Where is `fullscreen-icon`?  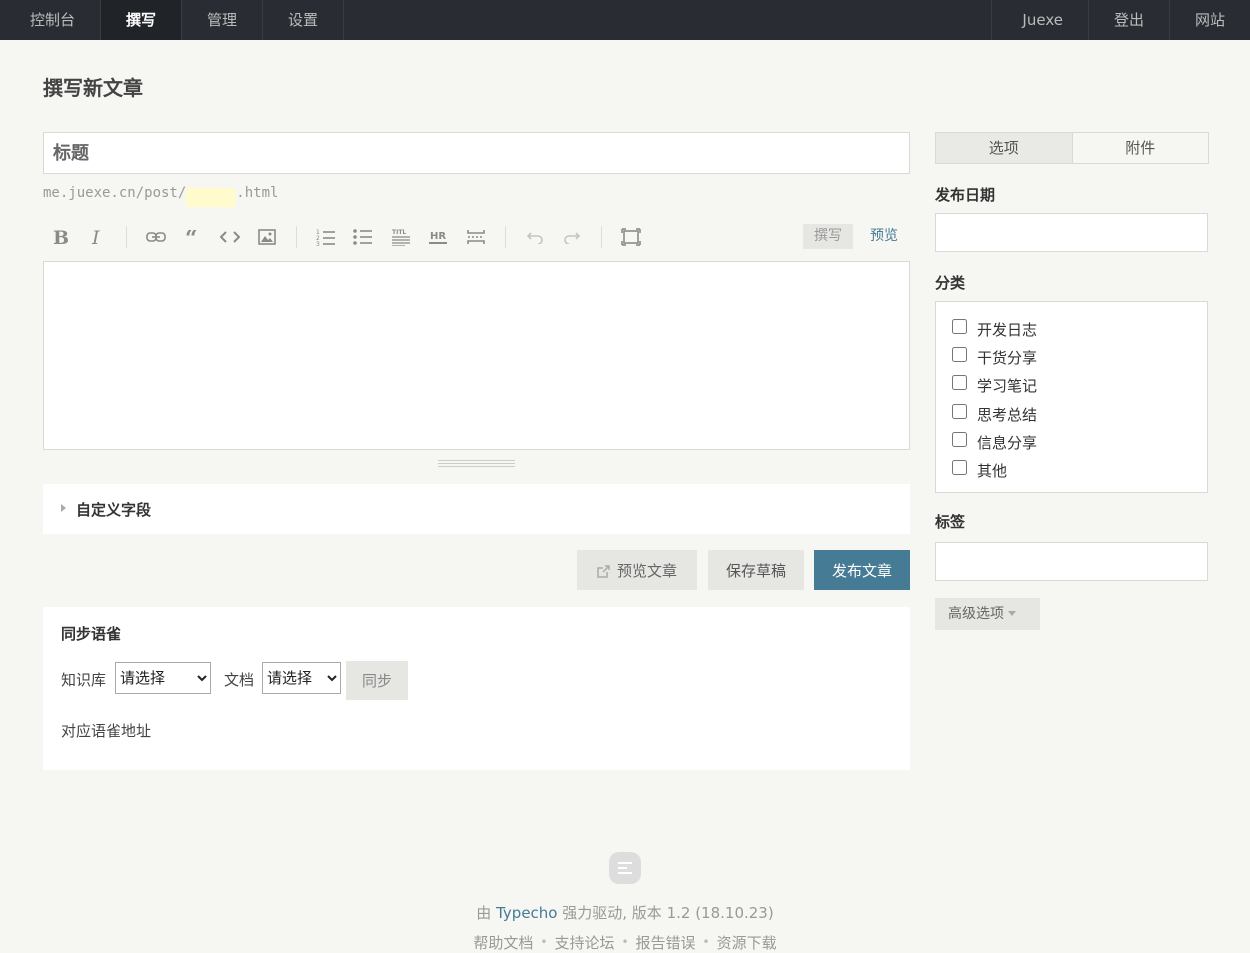
fullscreen-icon is located at coordinates (631, 237).